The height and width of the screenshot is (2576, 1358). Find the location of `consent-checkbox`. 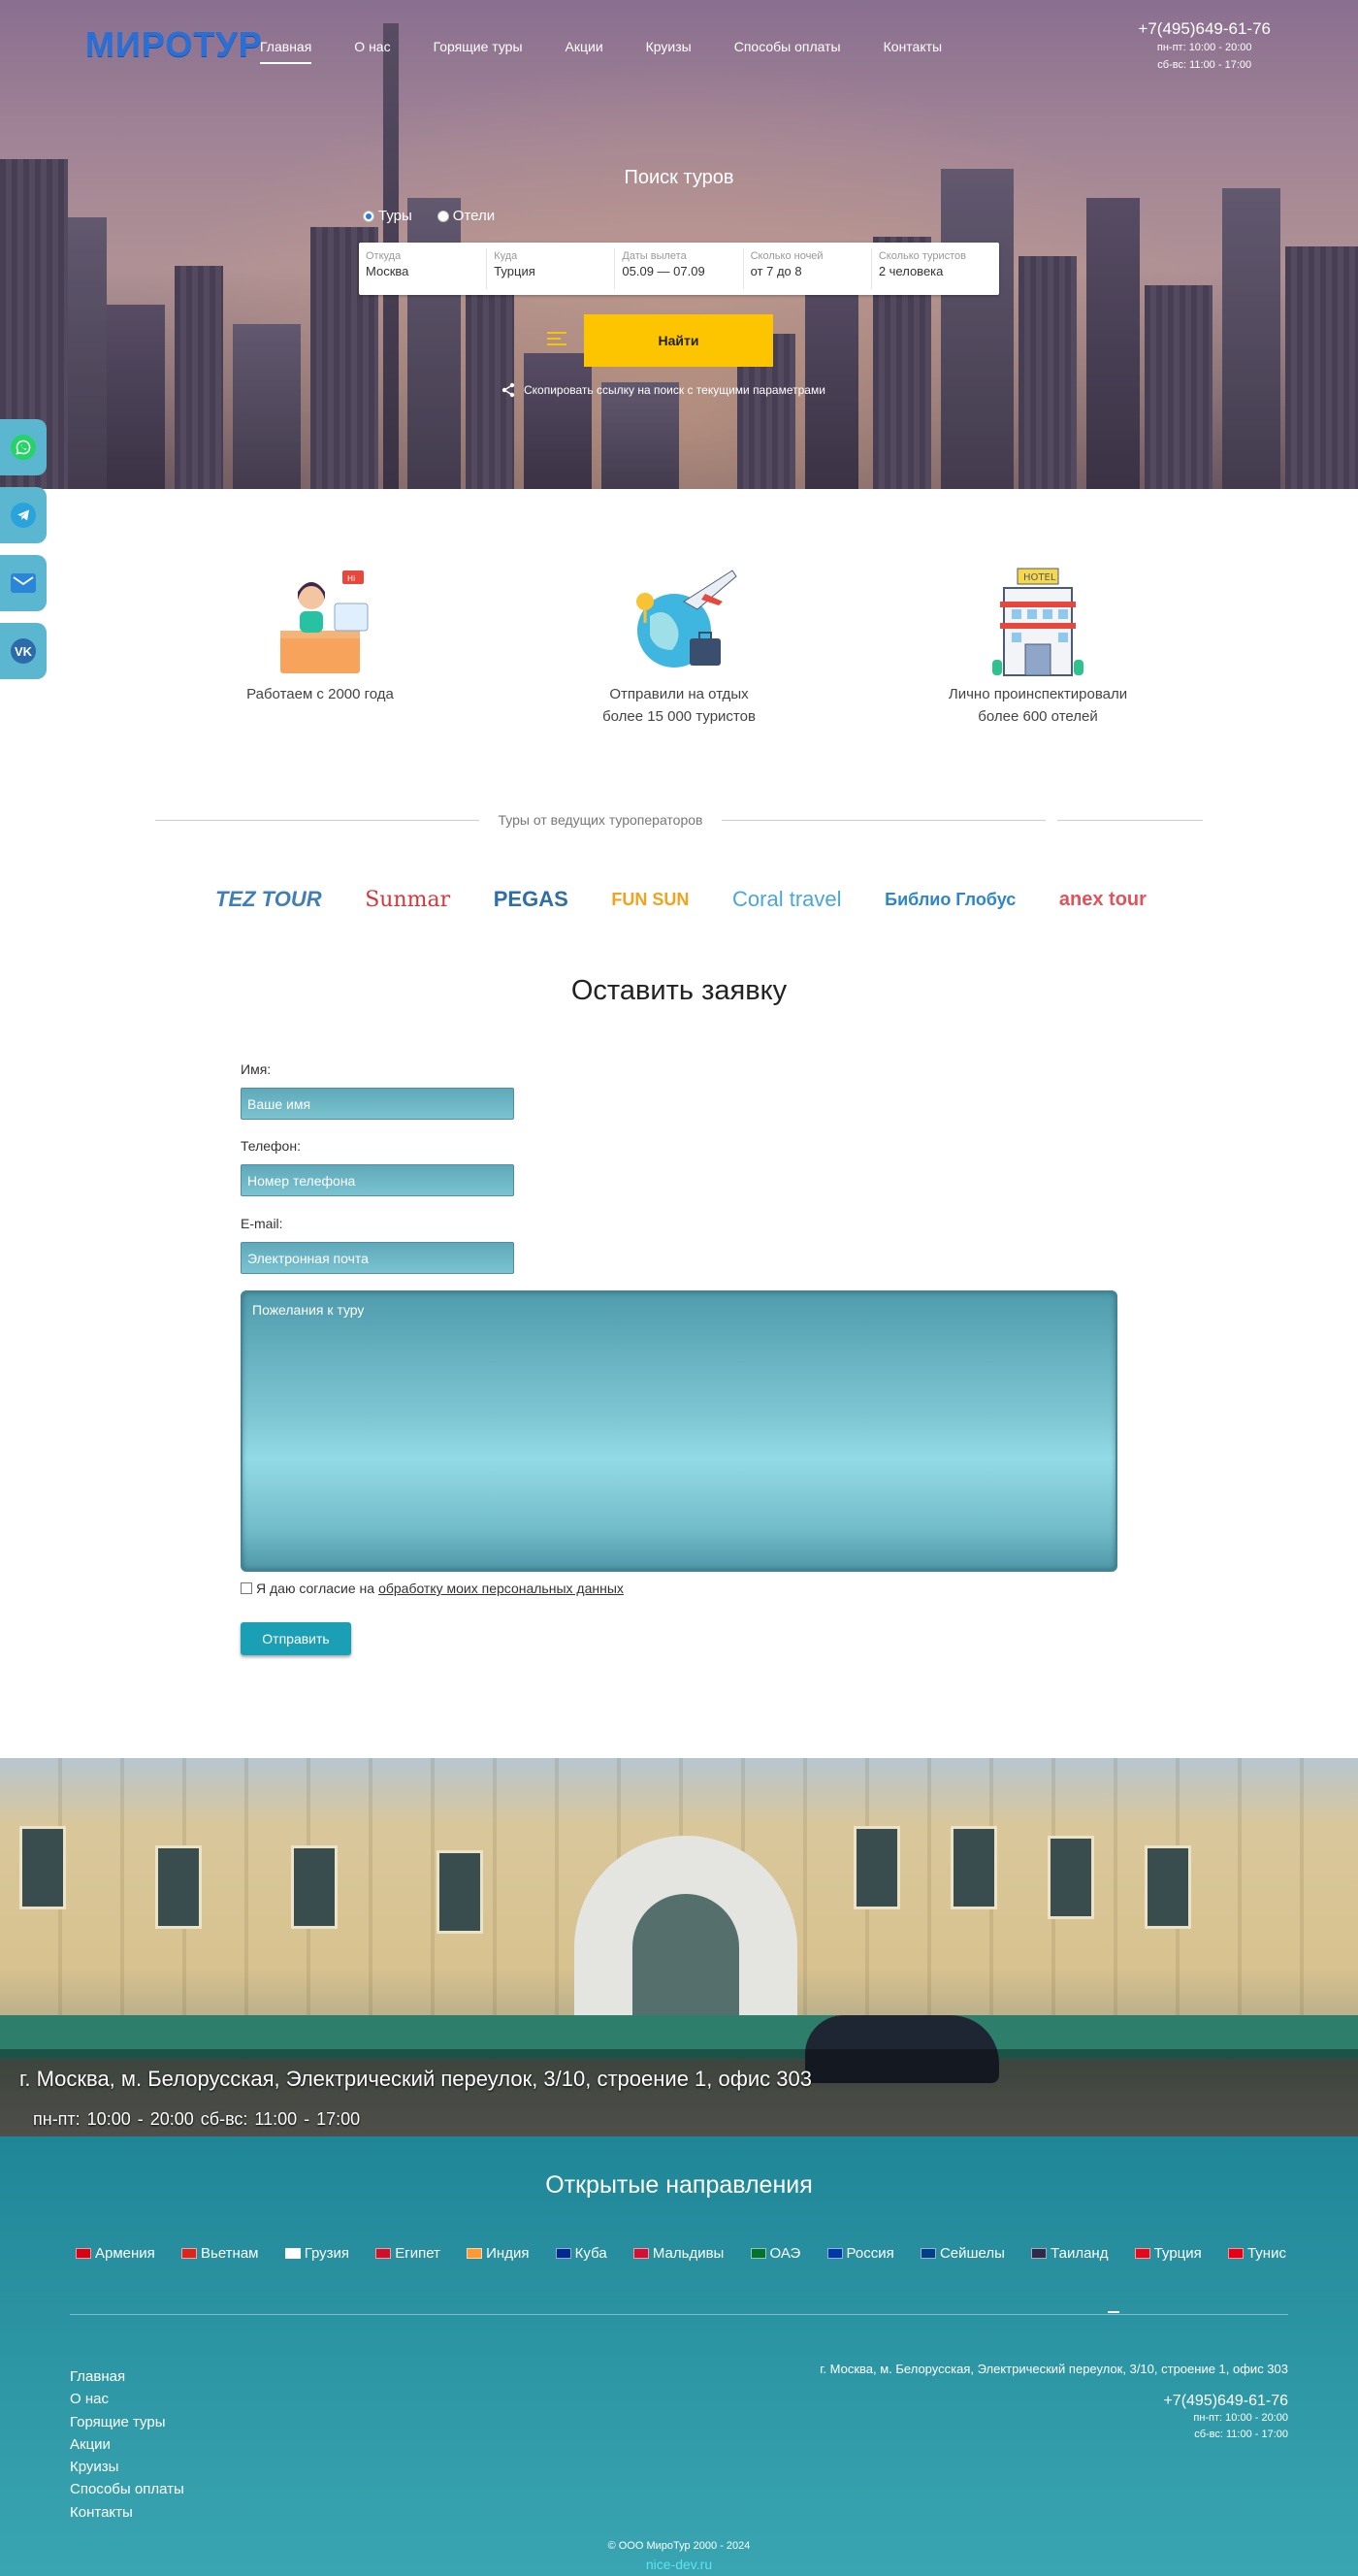

consent-checkbox is located at coordinates (246, 1588).